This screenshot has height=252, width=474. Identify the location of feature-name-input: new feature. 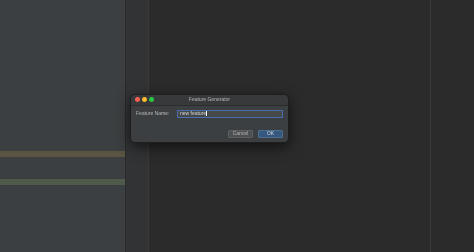
(230, 114).